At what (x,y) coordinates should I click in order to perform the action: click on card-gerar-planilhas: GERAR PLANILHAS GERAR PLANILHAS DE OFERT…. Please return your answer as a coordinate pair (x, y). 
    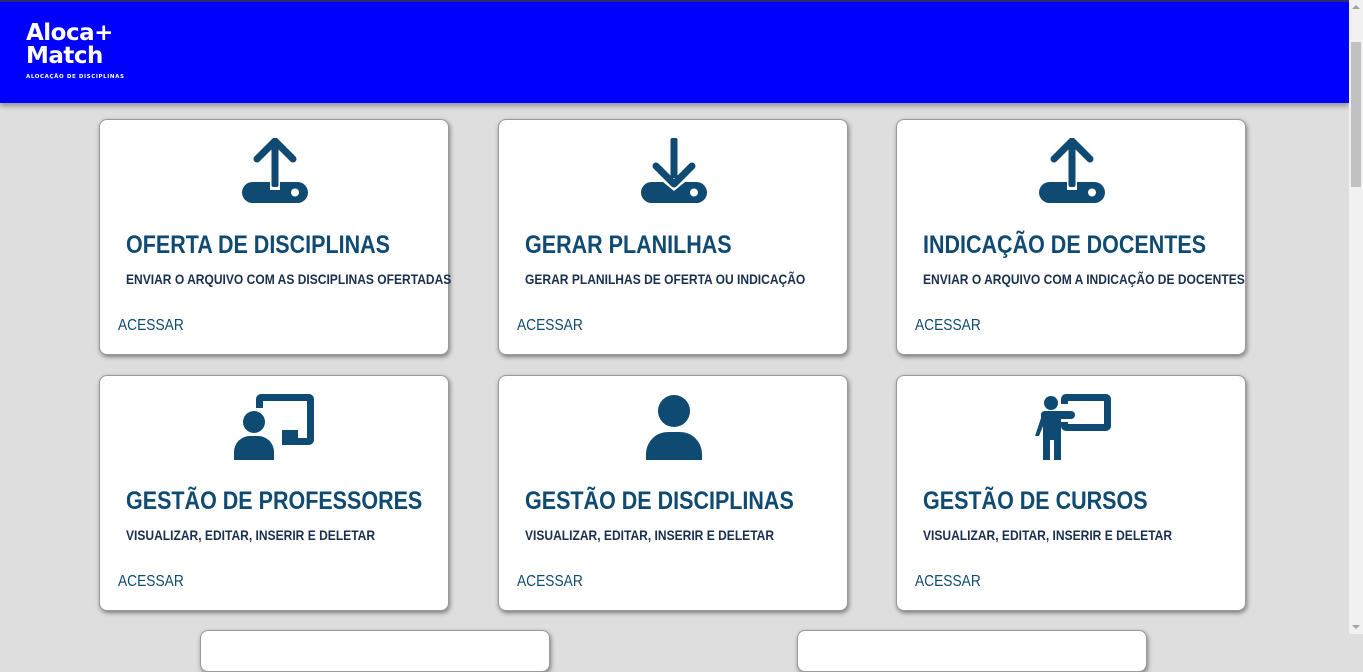
    Looking at the image, I should click on (673, 237).